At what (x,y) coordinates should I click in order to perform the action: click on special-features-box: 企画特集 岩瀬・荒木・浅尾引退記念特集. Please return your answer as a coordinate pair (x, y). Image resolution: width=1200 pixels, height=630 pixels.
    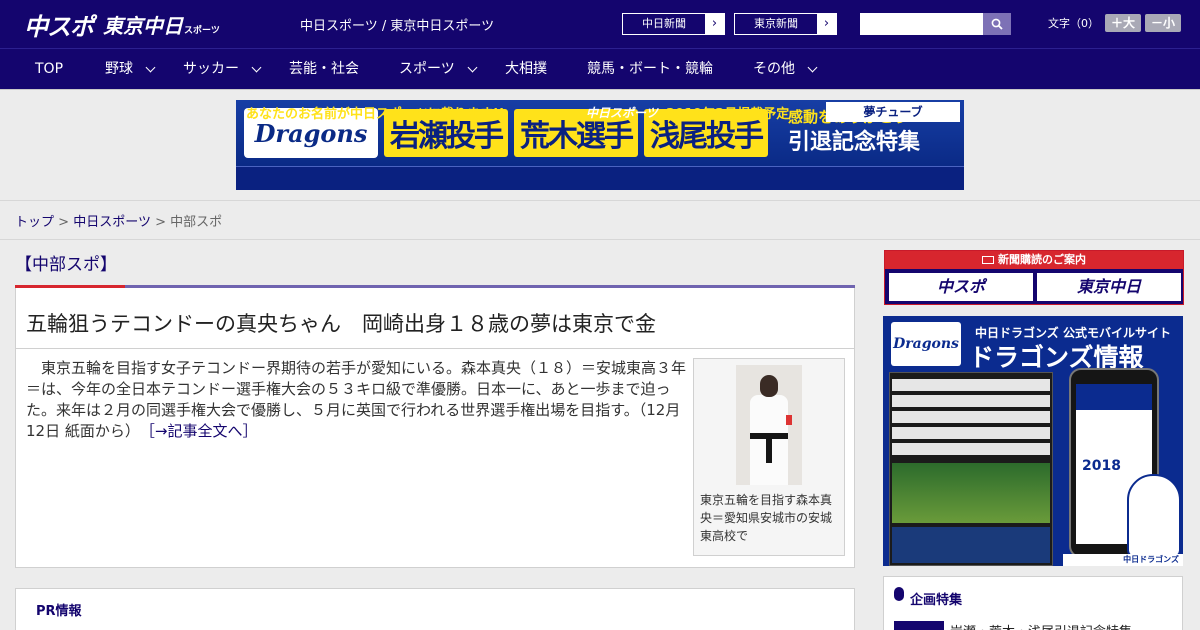
    Looking at the image, I should click on (1033, 603).